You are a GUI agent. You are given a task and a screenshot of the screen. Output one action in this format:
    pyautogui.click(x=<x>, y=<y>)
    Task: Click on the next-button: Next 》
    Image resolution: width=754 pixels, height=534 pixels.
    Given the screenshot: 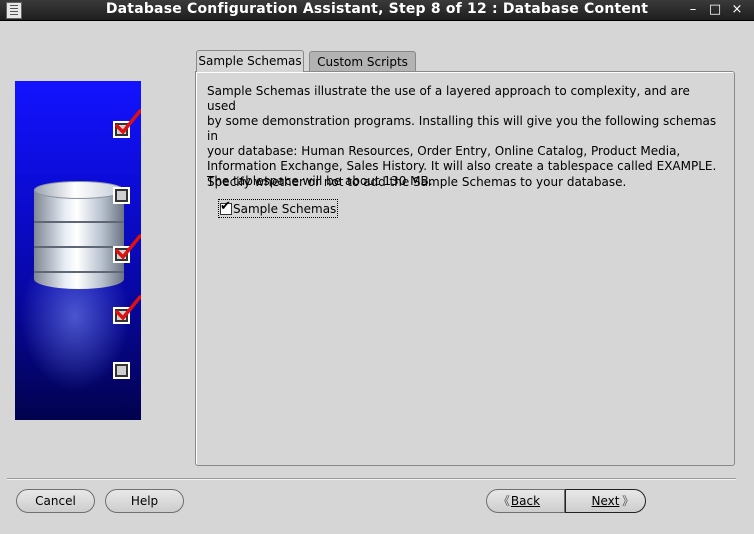 What is the action you would take?
    pyautogui.click(x=605, y=501)
    